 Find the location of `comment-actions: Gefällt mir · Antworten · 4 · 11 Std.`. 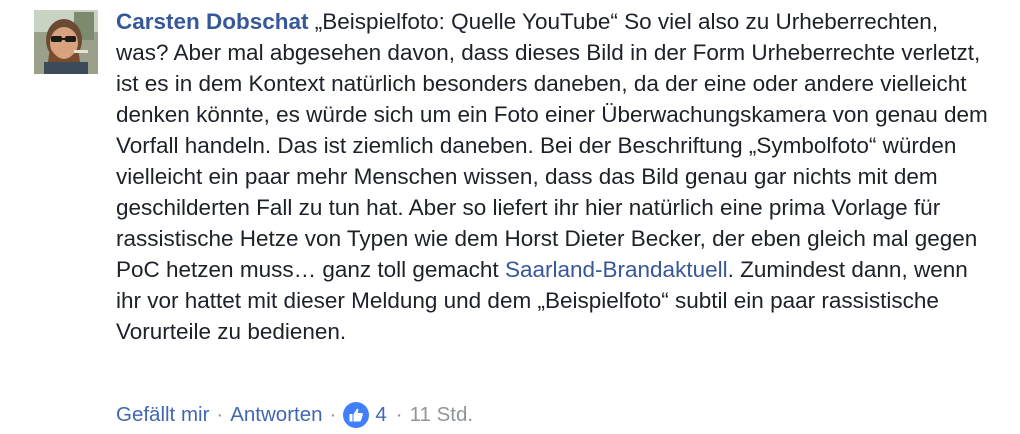

comment-actions: Gefällt mir · Antworten · 4 · 11 Std. is located at coordinates (294, 415).